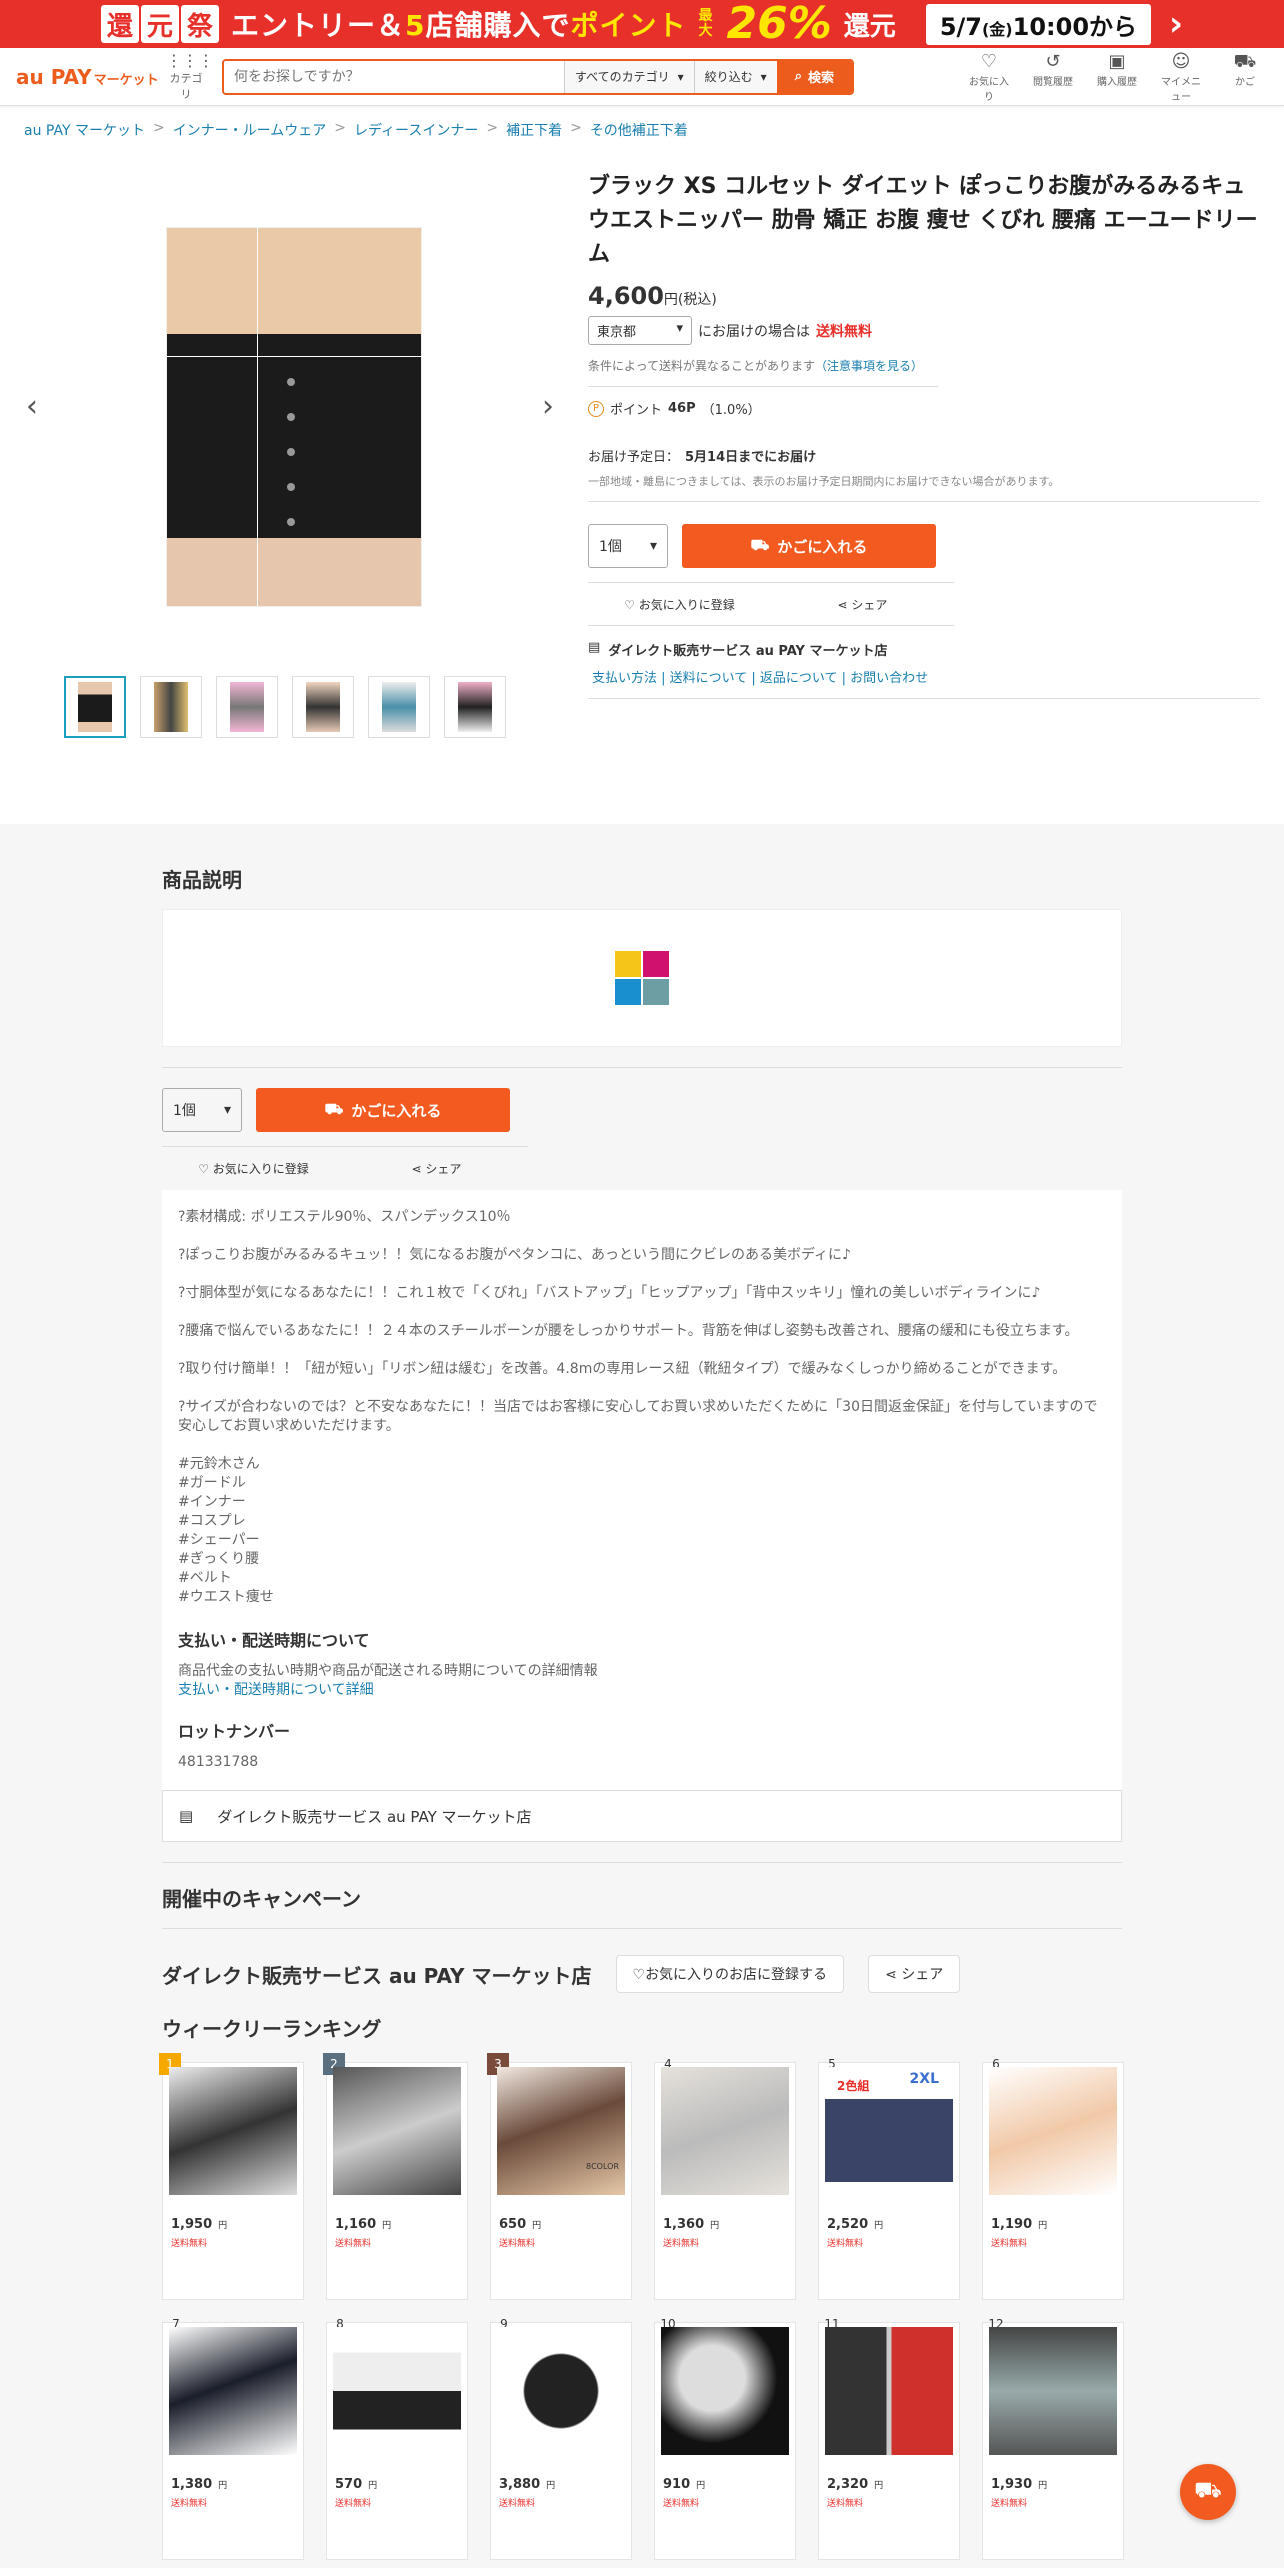 The width and height of the screenshot is (1284, 2568). I want to click on seller-name: ▤ ダイレクト販売サービス au PAY マーケット店, so click(924, 649).